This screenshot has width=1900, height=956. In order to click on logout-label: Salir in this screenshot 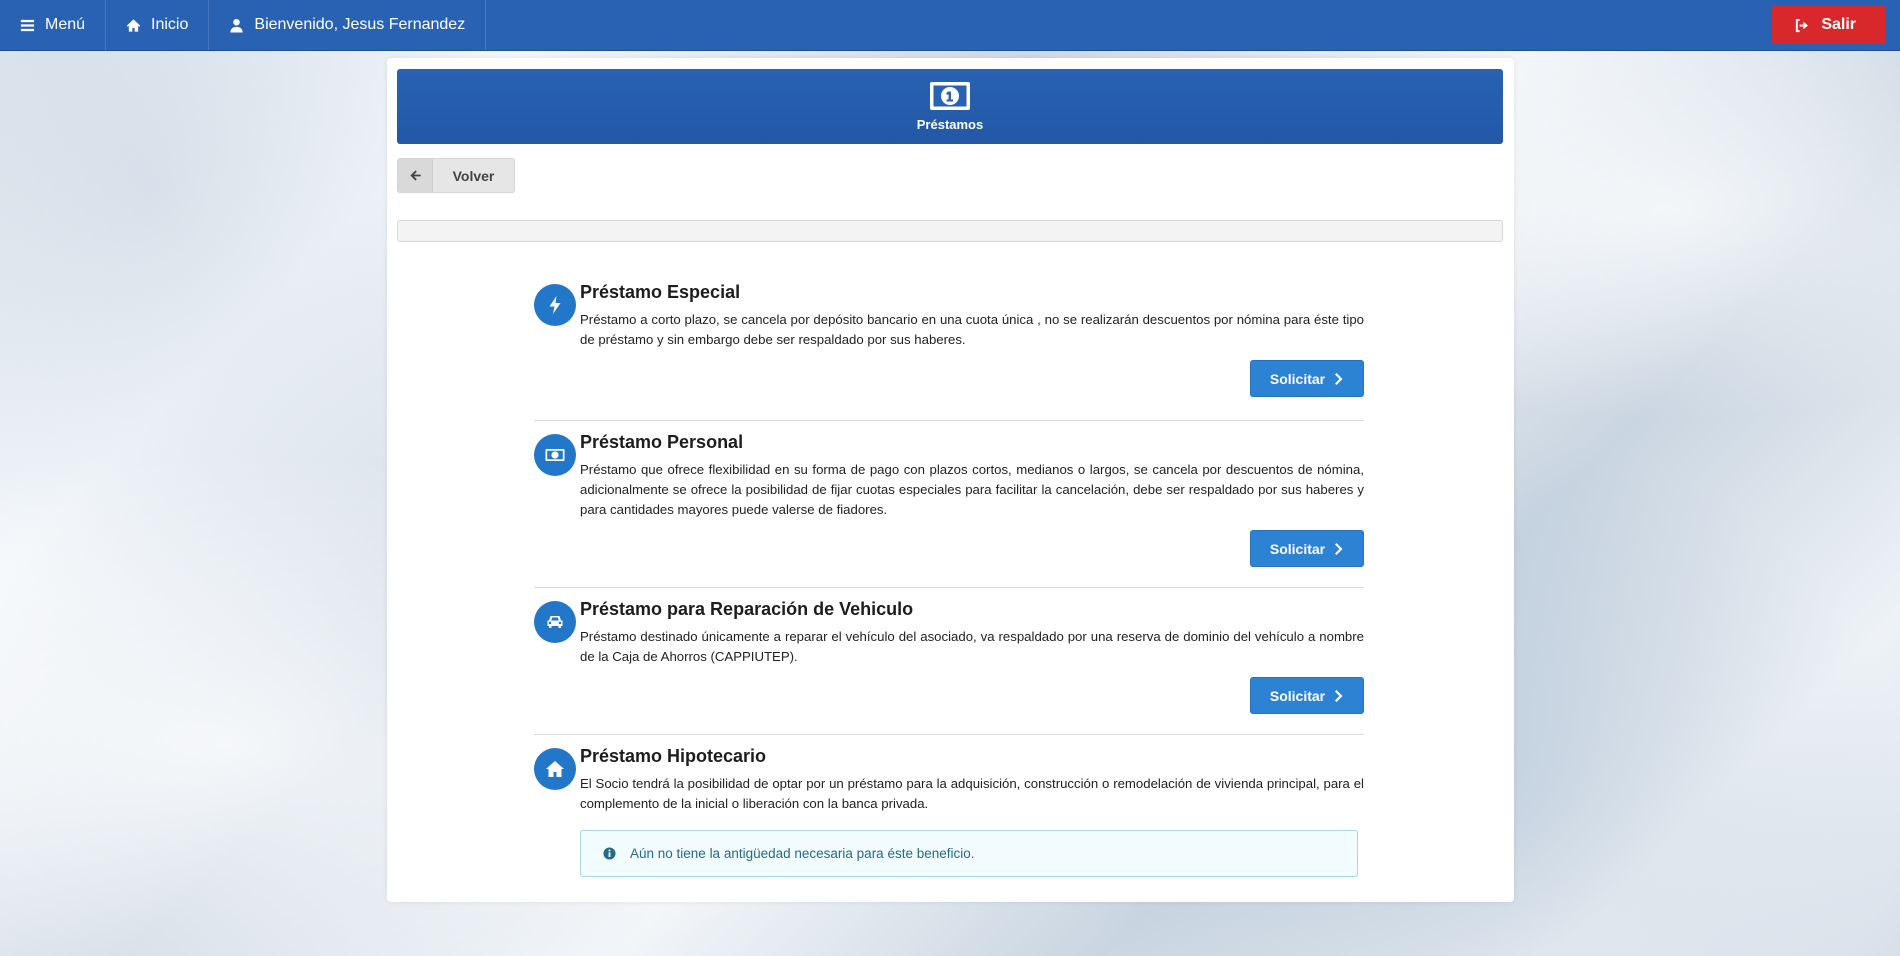, I will do `click(1838, 24)`.